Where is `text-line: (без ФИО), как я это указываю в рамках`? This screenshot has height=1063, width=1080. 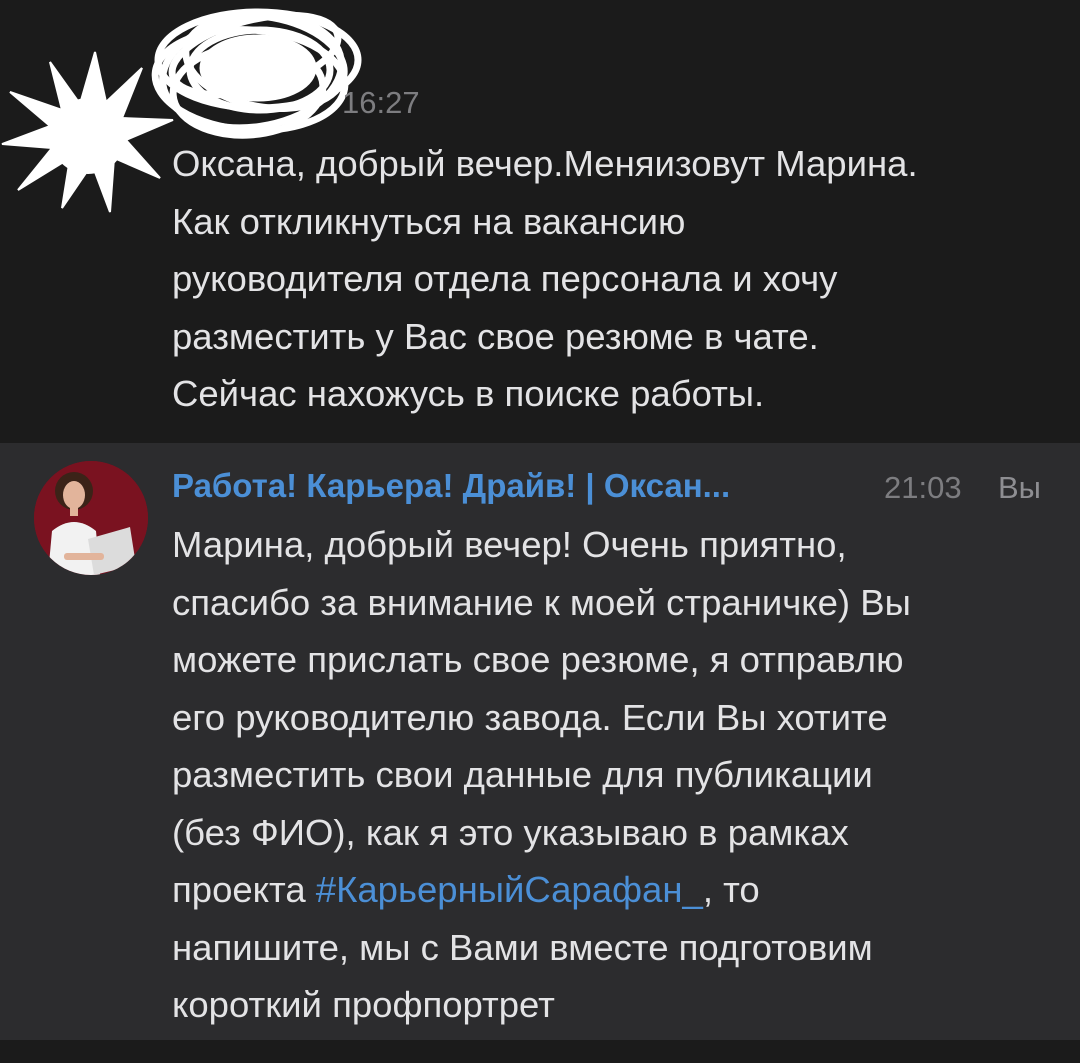 text-line: (без ФИО), как я это указываю в рамках is located at coordinates (510, 832).